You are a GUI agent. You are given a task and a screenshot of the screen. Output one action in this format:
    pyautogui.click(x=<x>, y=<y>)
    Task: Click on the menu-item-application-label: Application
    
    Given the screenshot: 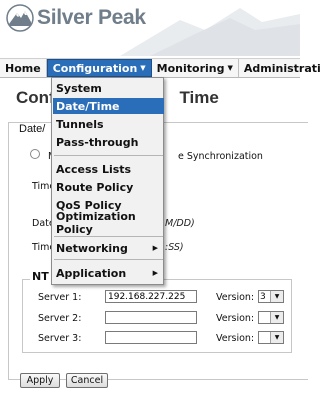 What is the action you would take?
    pyautogui.click(x=91, y=273)
    